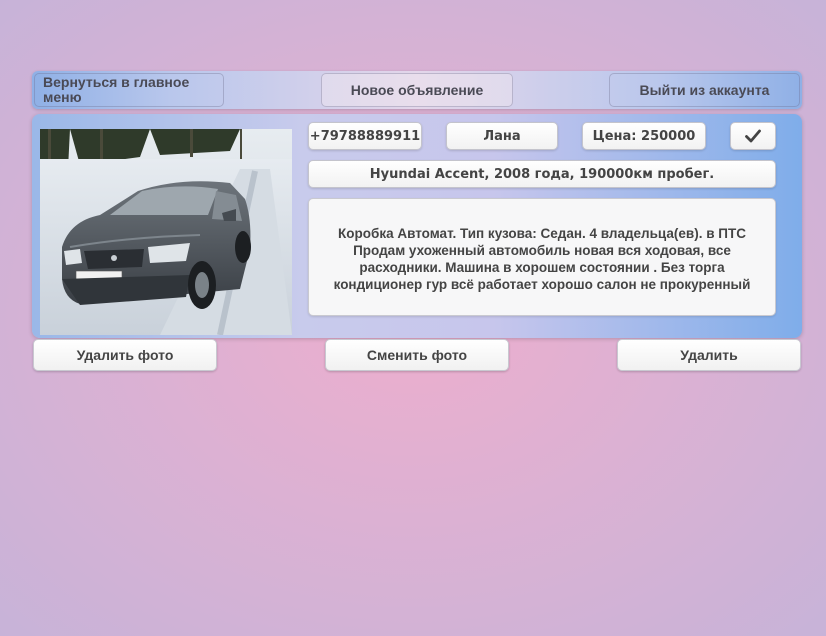 This screenshot has width=826, height=636. I want to click on new-ad-label: Новое объявление, so click(417, 90).